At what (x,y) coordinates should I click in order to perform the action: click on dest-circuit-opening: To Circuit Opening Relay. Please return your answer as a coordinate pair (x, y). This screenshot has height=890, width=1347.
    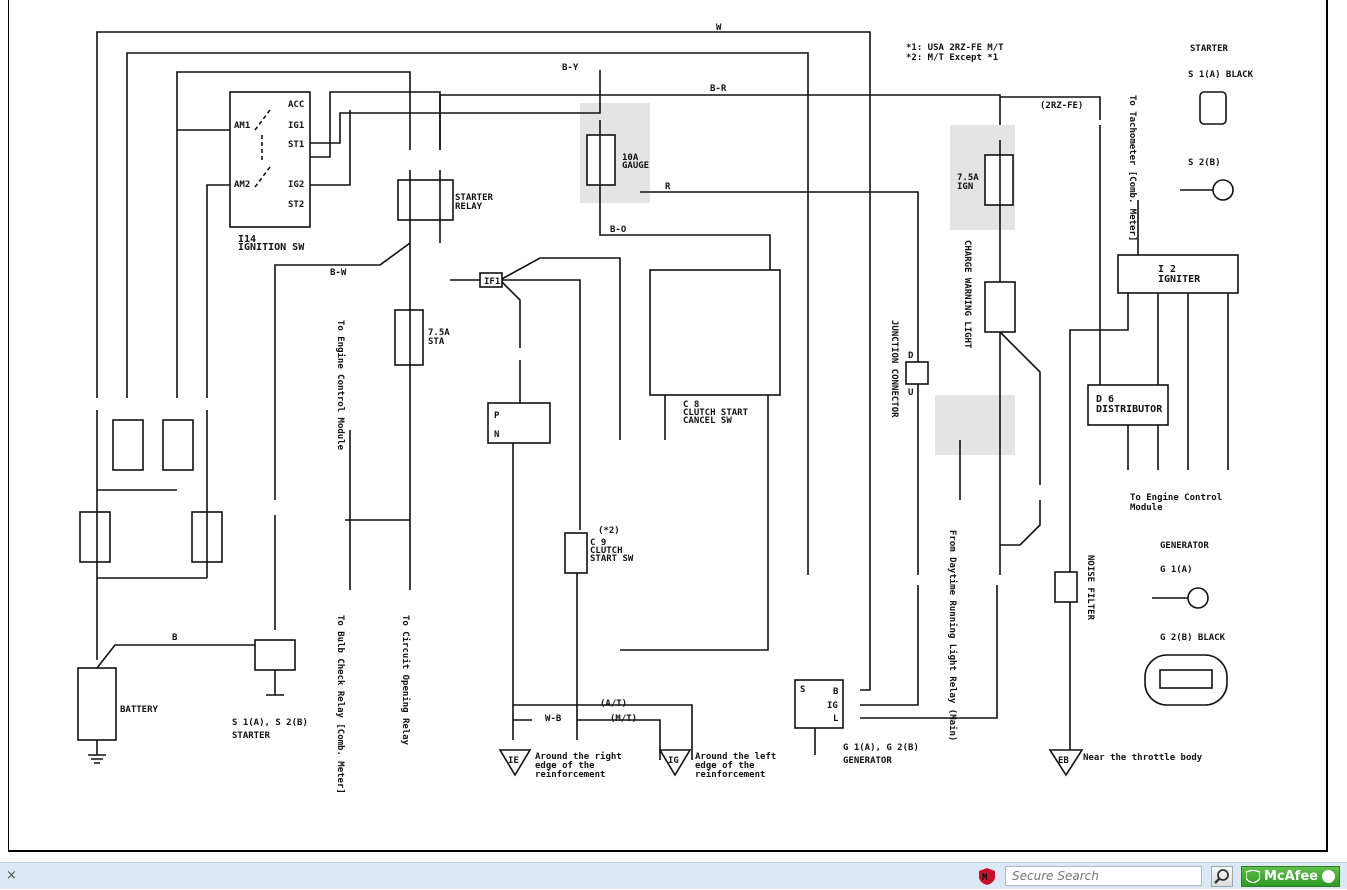
    Looking at the image, I should click on (405, 680).